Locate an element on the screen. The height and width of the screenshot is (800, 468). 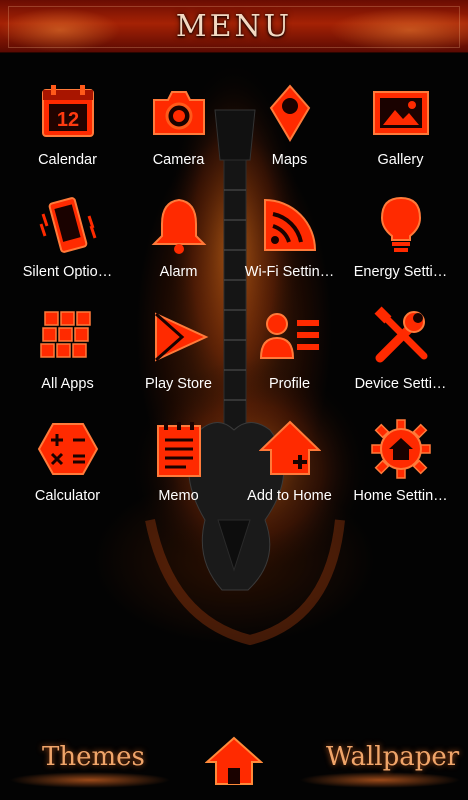
wifi-icon is located at coordinates (290, 225).